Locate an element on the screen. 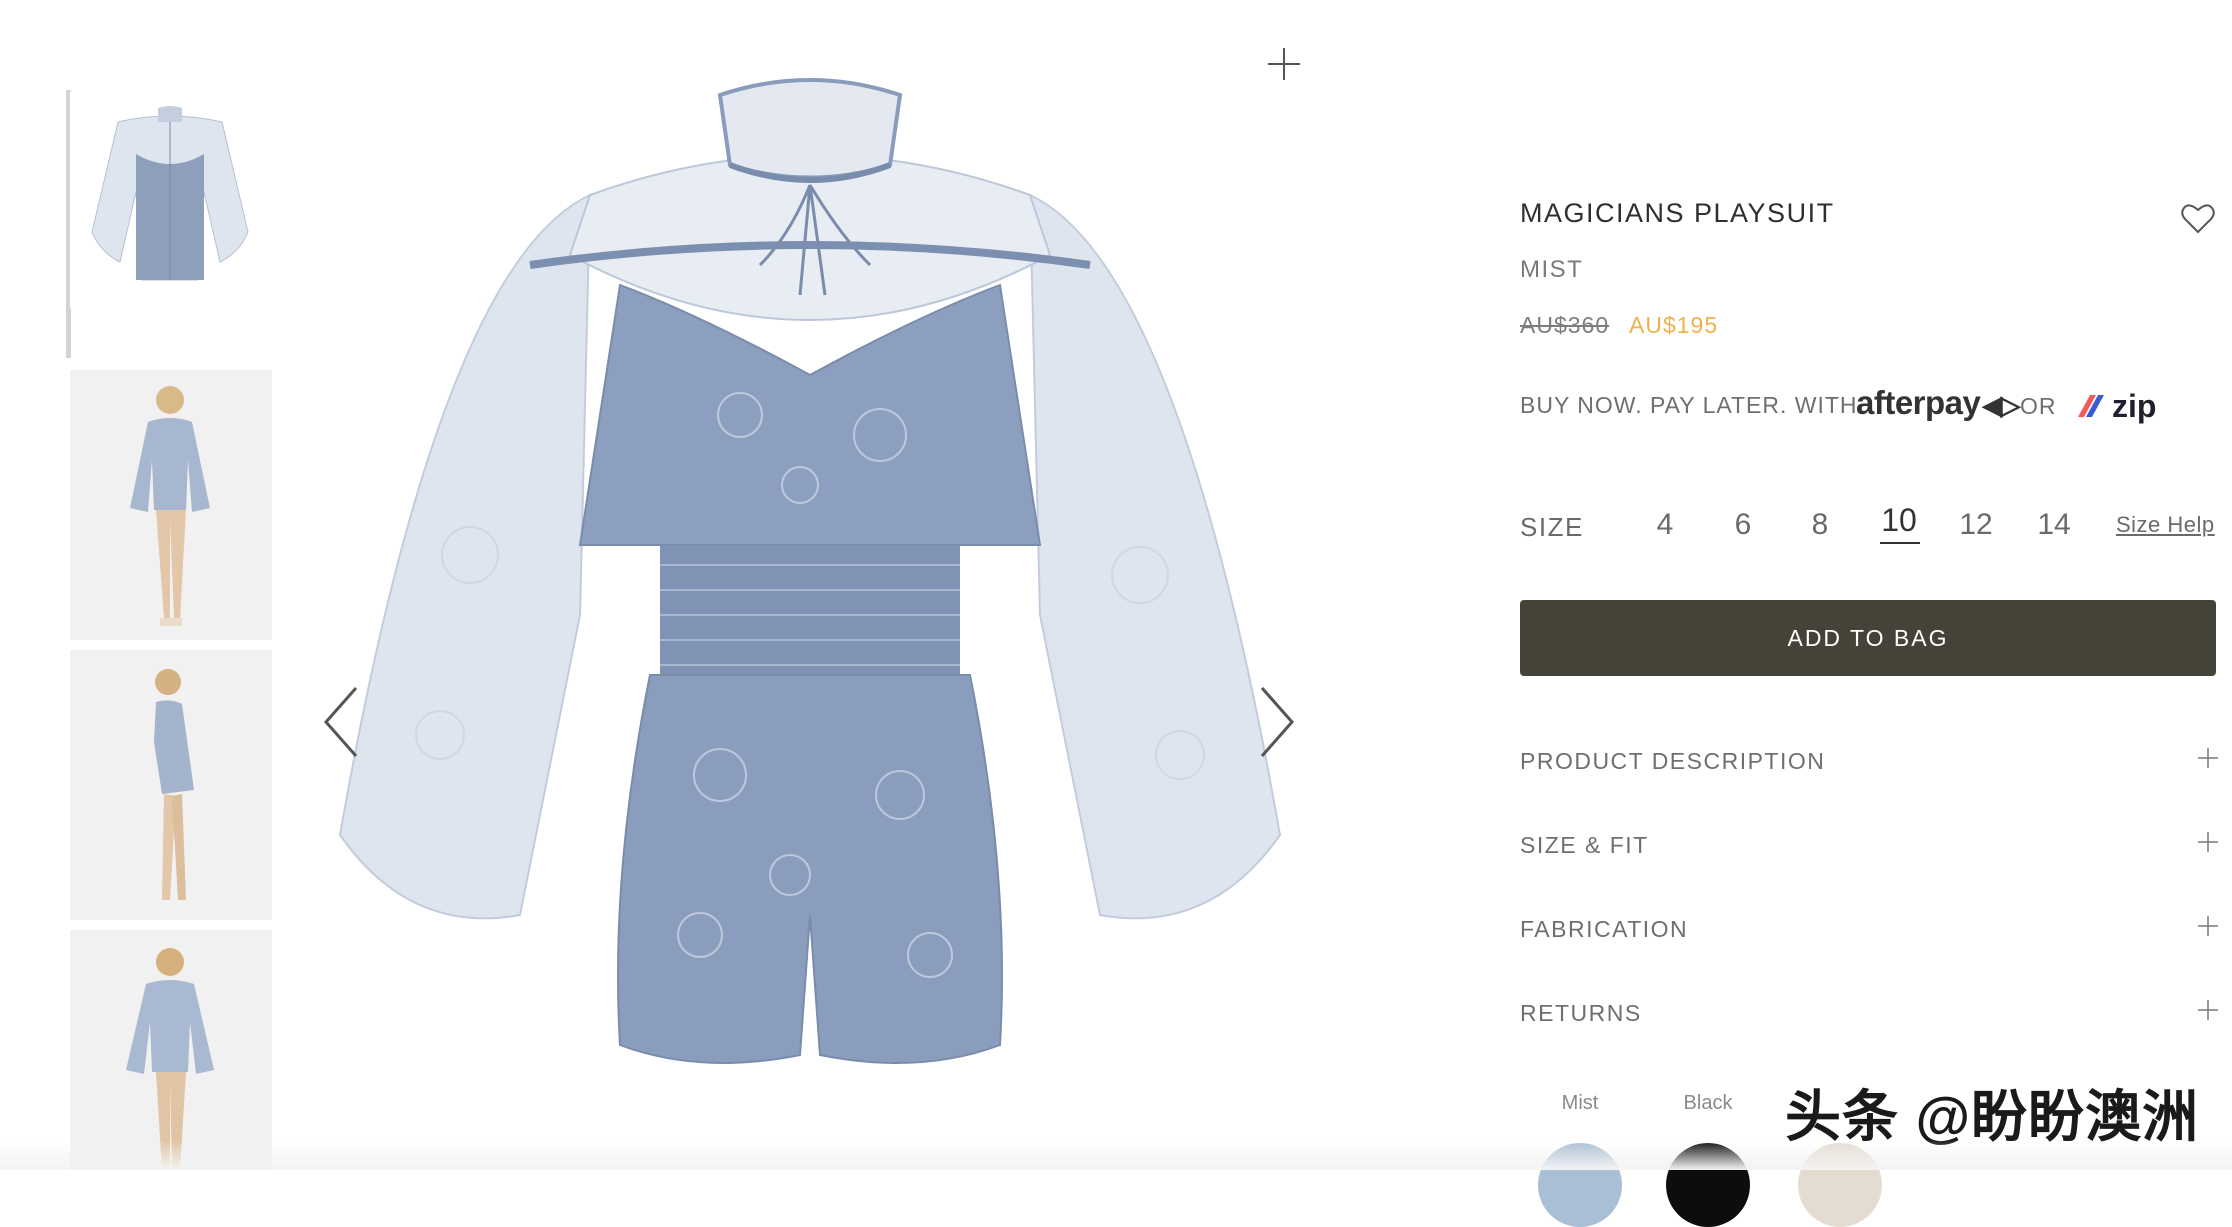 This screenshot has width=2232, height=1227. afterpay-mark-icon: ◀▷ is located at coordinates (2001, 405).